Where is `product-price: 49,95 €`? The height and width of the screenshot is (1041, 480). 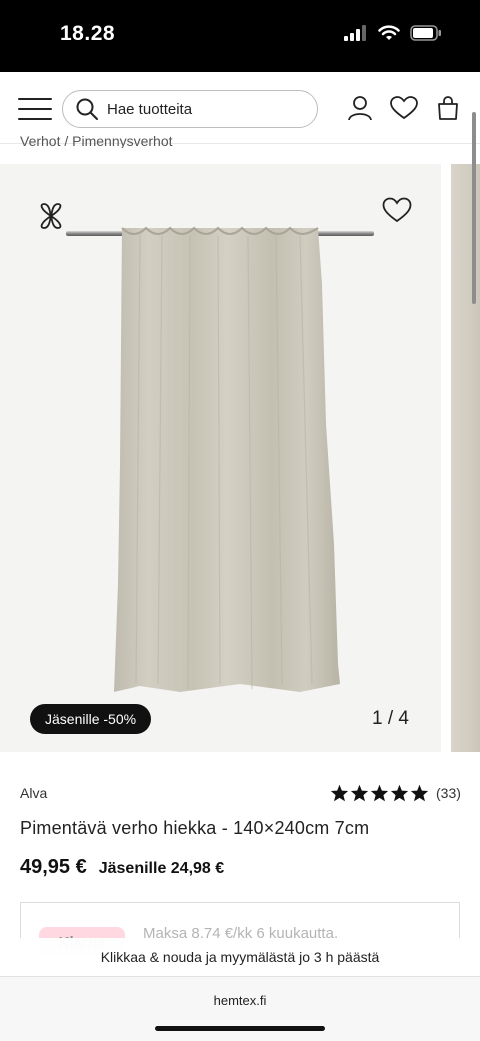
product-price: 49,95 € is located at coordinates (53, 867).